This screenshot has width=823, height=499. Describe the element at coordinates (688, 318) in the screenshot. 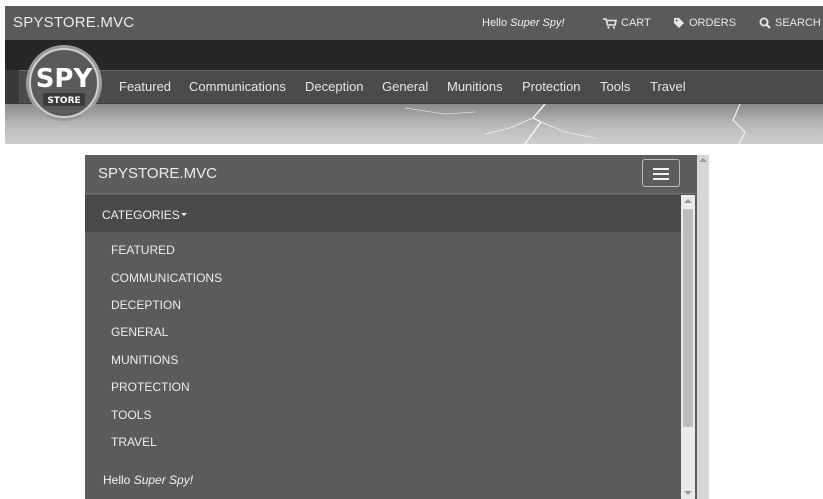

I see `scrollbar-thumb` at that location.